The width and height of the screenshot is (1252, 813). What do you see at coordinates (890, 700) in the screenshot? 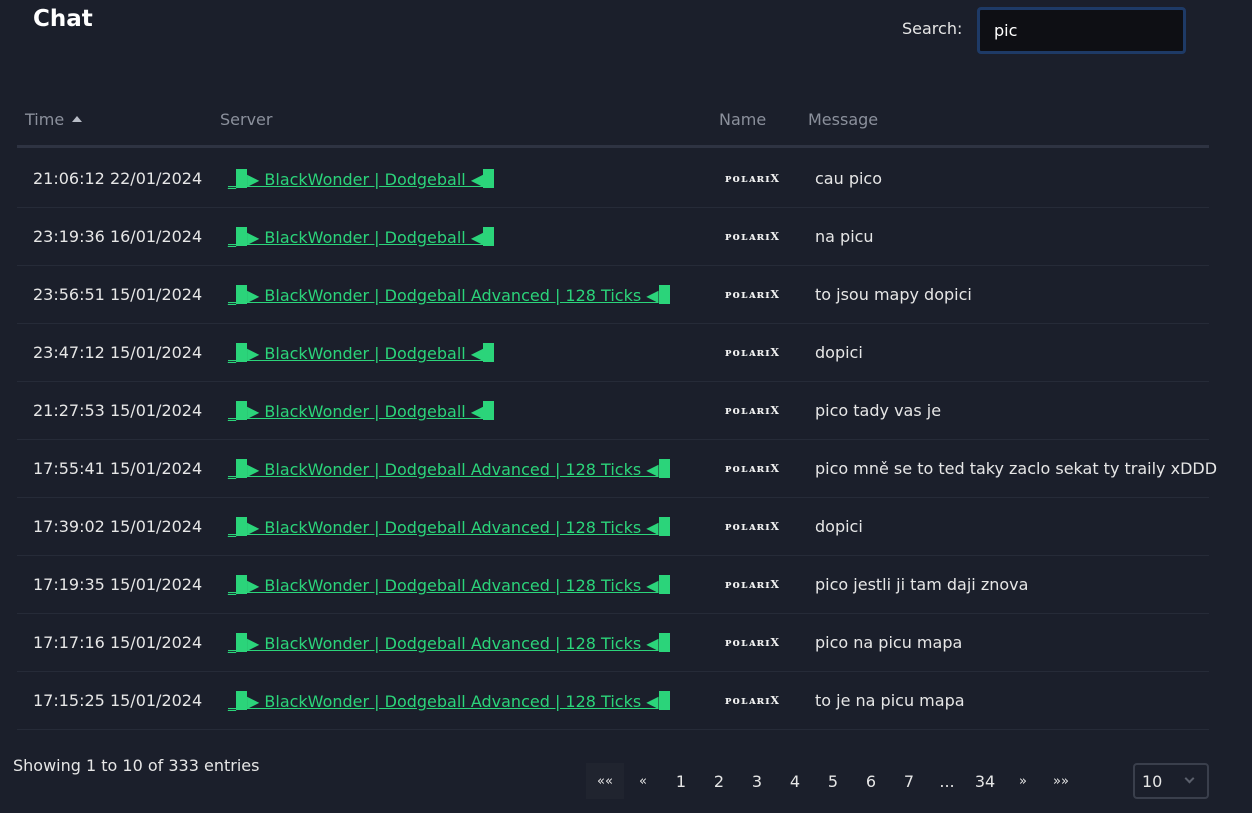
I see `row-message: to je na picu mapa` at bounding box center [890, 700].